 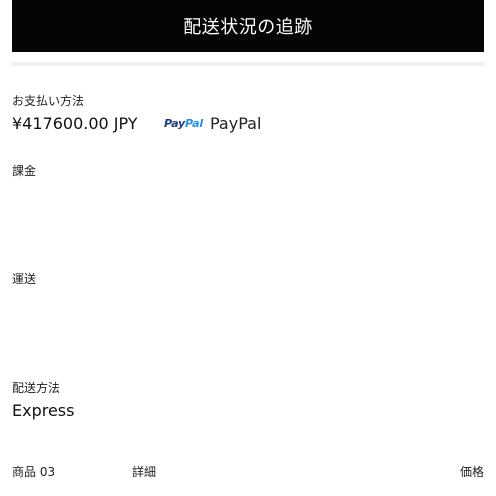 I want to click on header-divider, so click(x=248, y=64).